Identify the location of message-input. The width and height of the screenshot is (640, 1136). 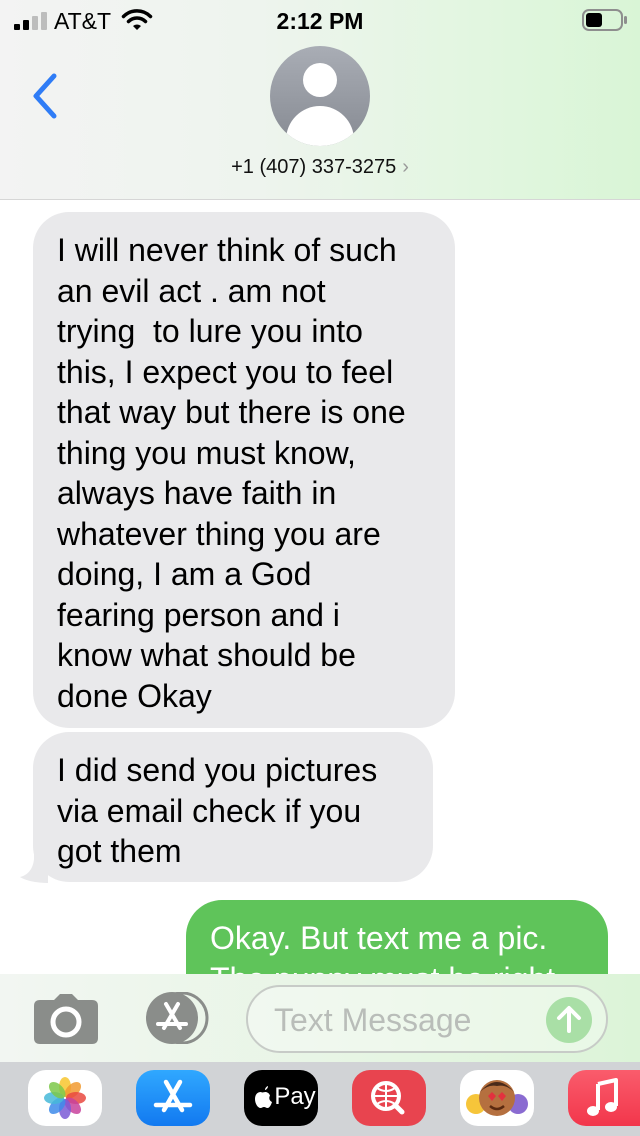
(404, 1020).